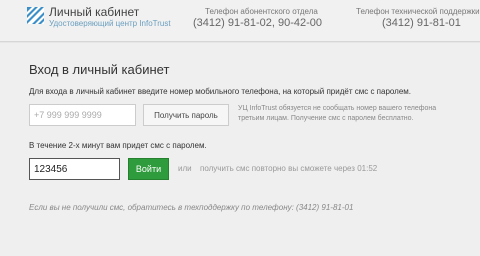  I want to click on page-title: Вход в личный кабинет, so click(99, 69).